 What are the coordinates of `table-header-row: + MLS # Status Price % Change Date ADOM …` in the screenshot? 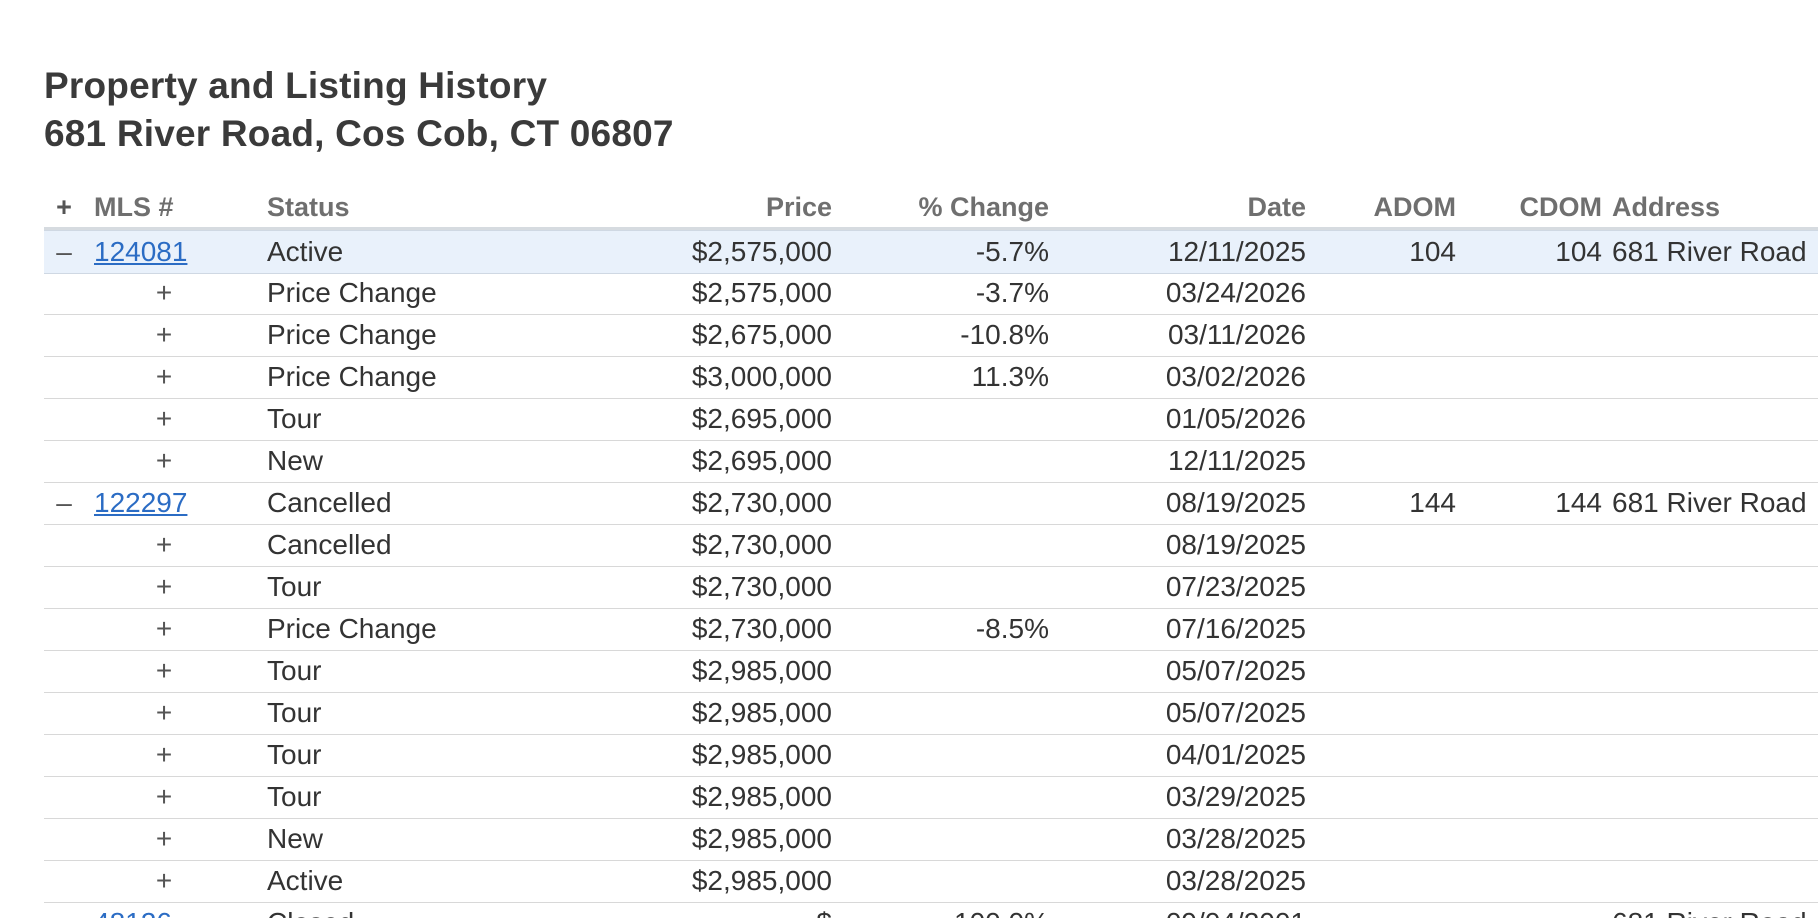 It's located at (931, 208).